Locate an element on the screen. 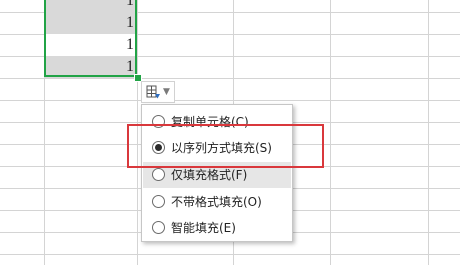 This screenshot has width=460, height=265. menu-item-flash-fill: 智能填充(E) is located at coordinates (217, 228).